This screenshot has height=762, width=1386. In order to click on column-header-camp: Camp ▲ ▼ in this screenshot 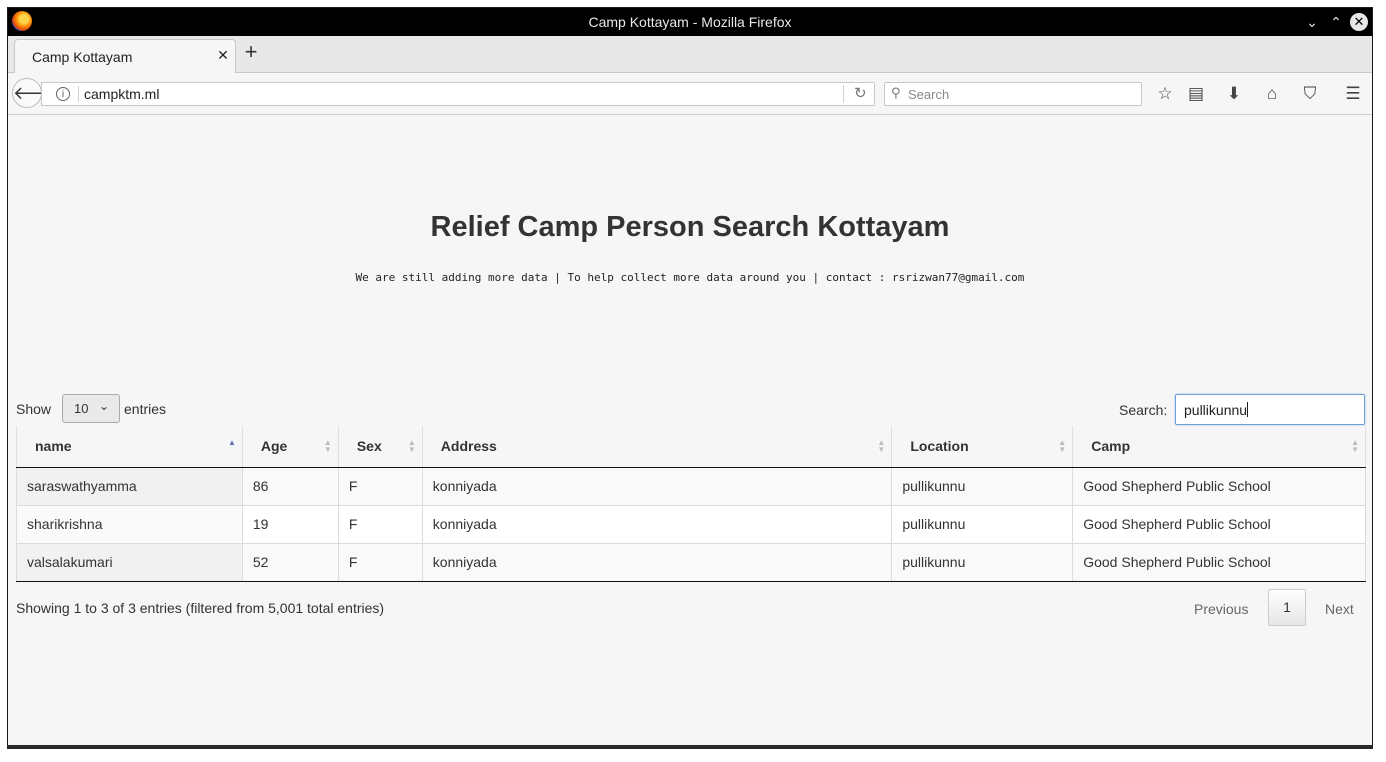, I will do `click(1219, 447)`.